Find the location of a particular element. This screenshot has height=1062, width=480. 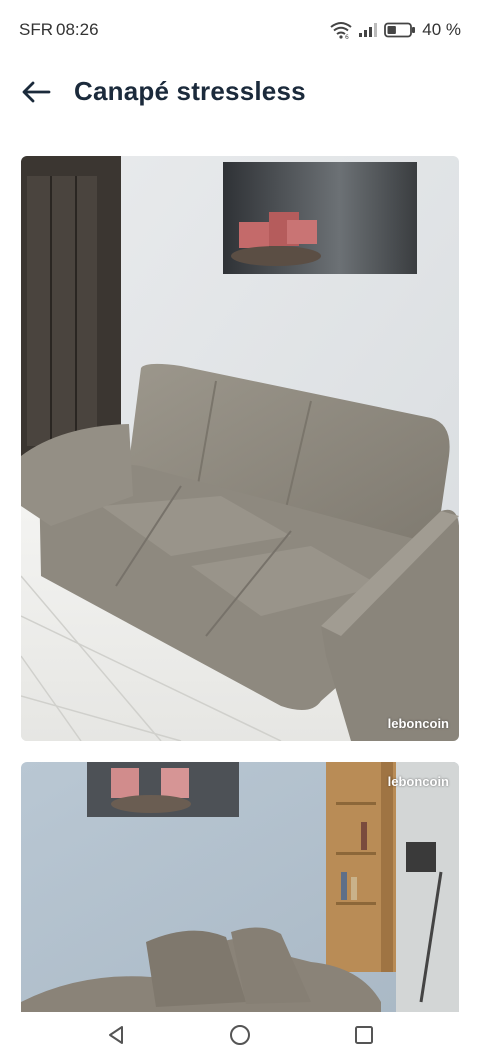

back-button is located at coordinates (36, 94).